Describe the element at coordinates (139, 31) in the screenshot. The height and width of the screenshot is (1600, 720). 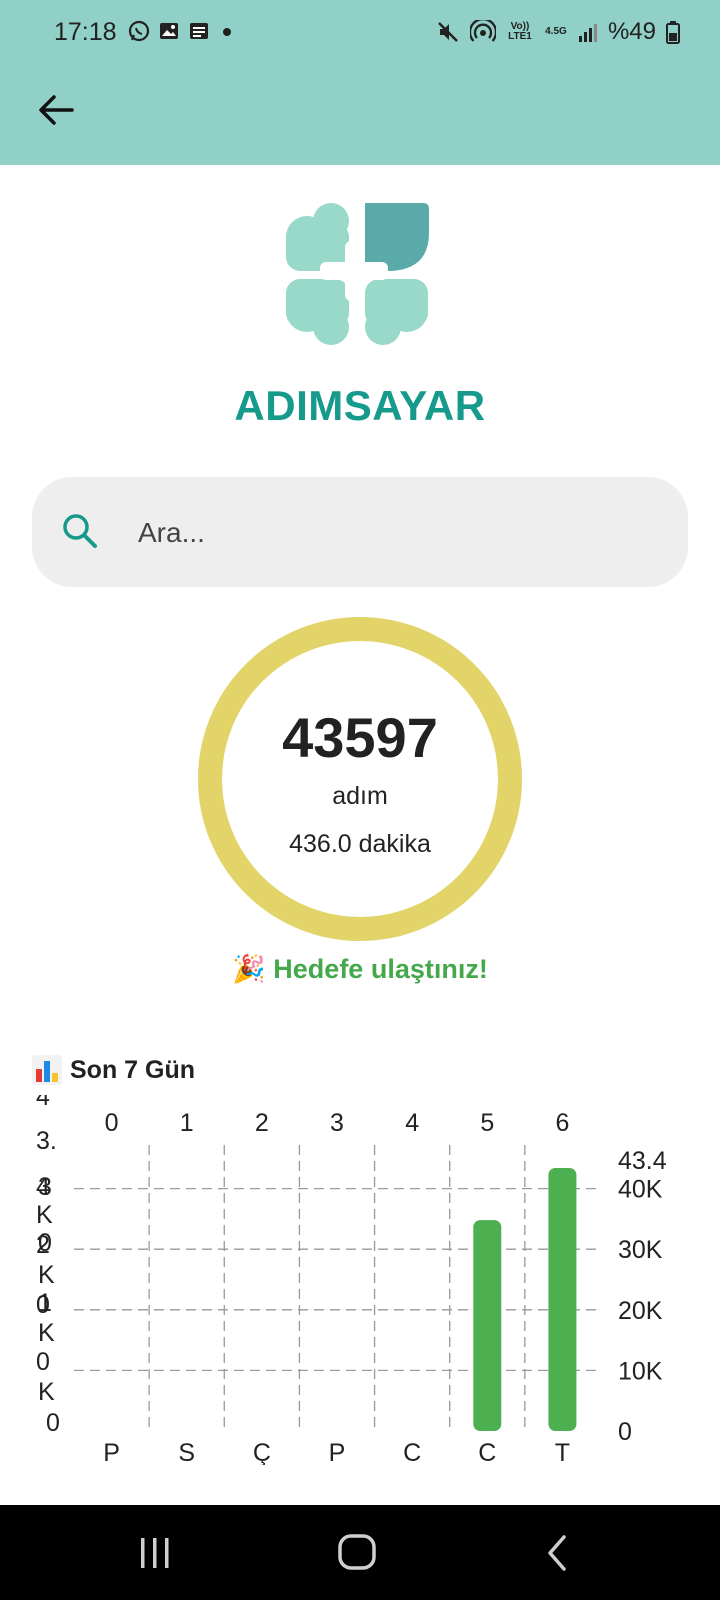
I see `whatsapp-icon` at that location.